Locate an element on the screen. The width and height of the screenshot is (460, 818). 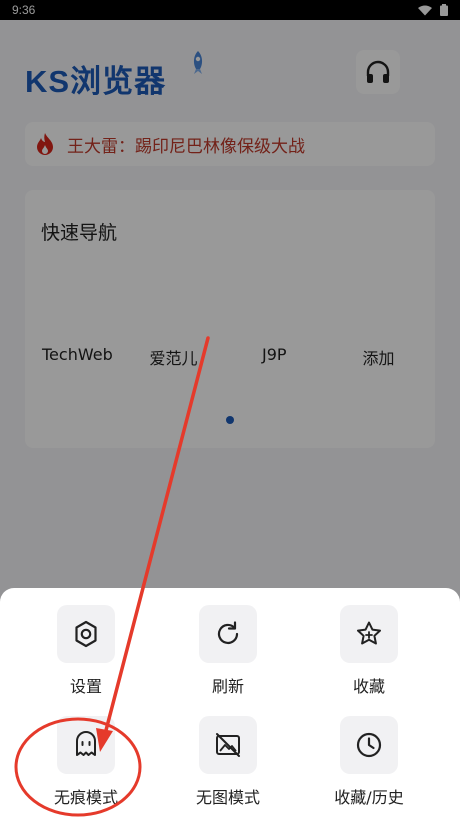
incognito-ghost-icon is located at coordinates (86, 743).